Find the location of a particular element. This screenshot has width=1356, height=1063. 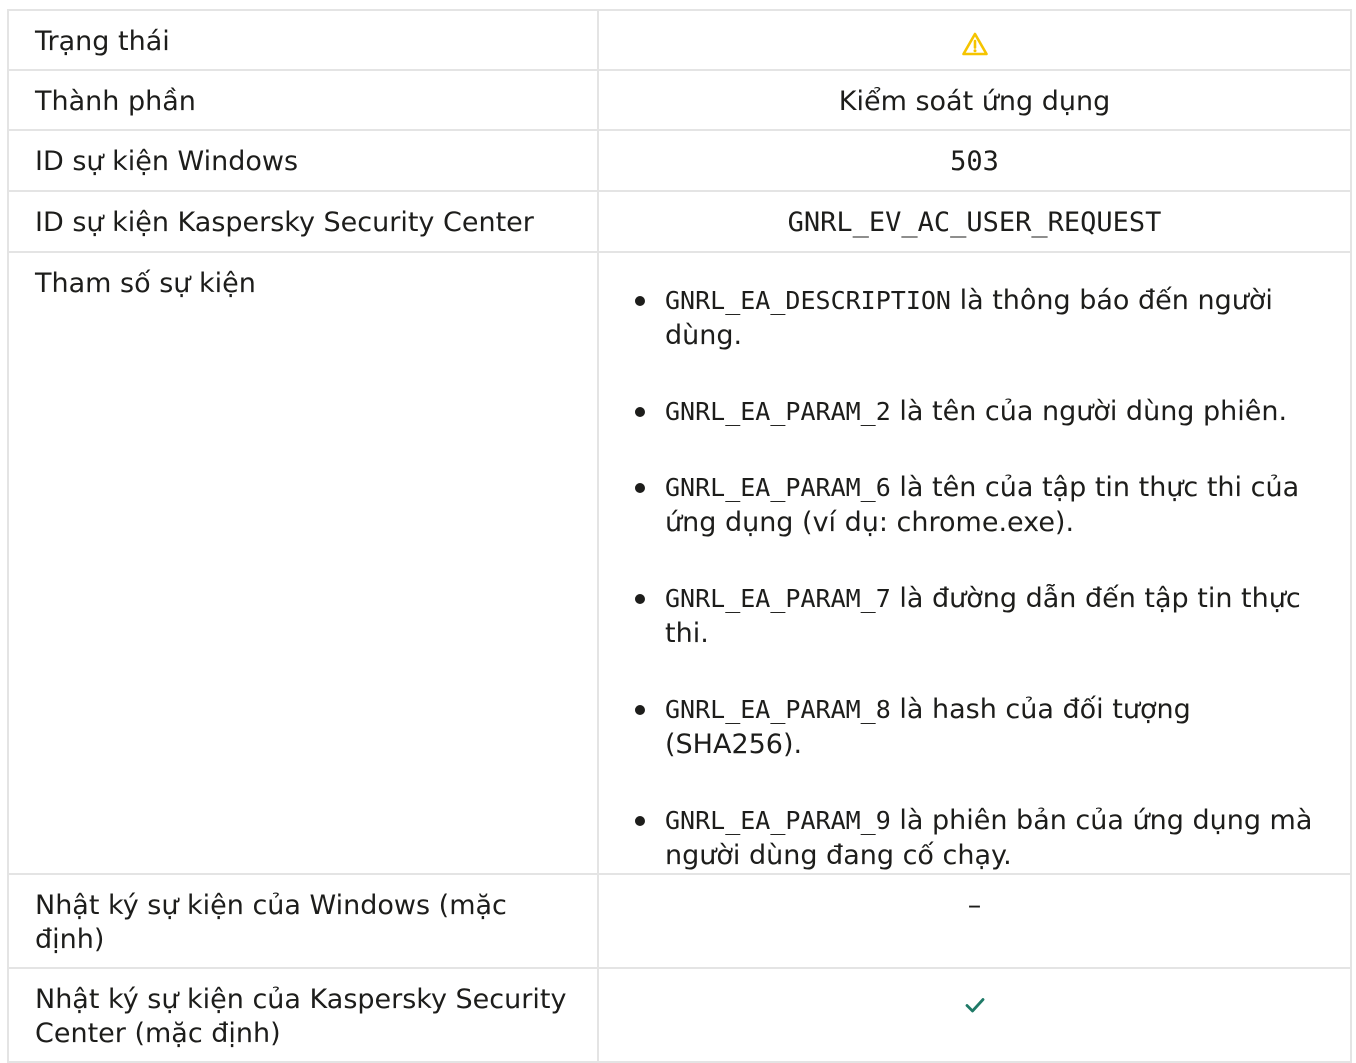

row-value-ksc-event-log is located at coordinates (974, 1015).